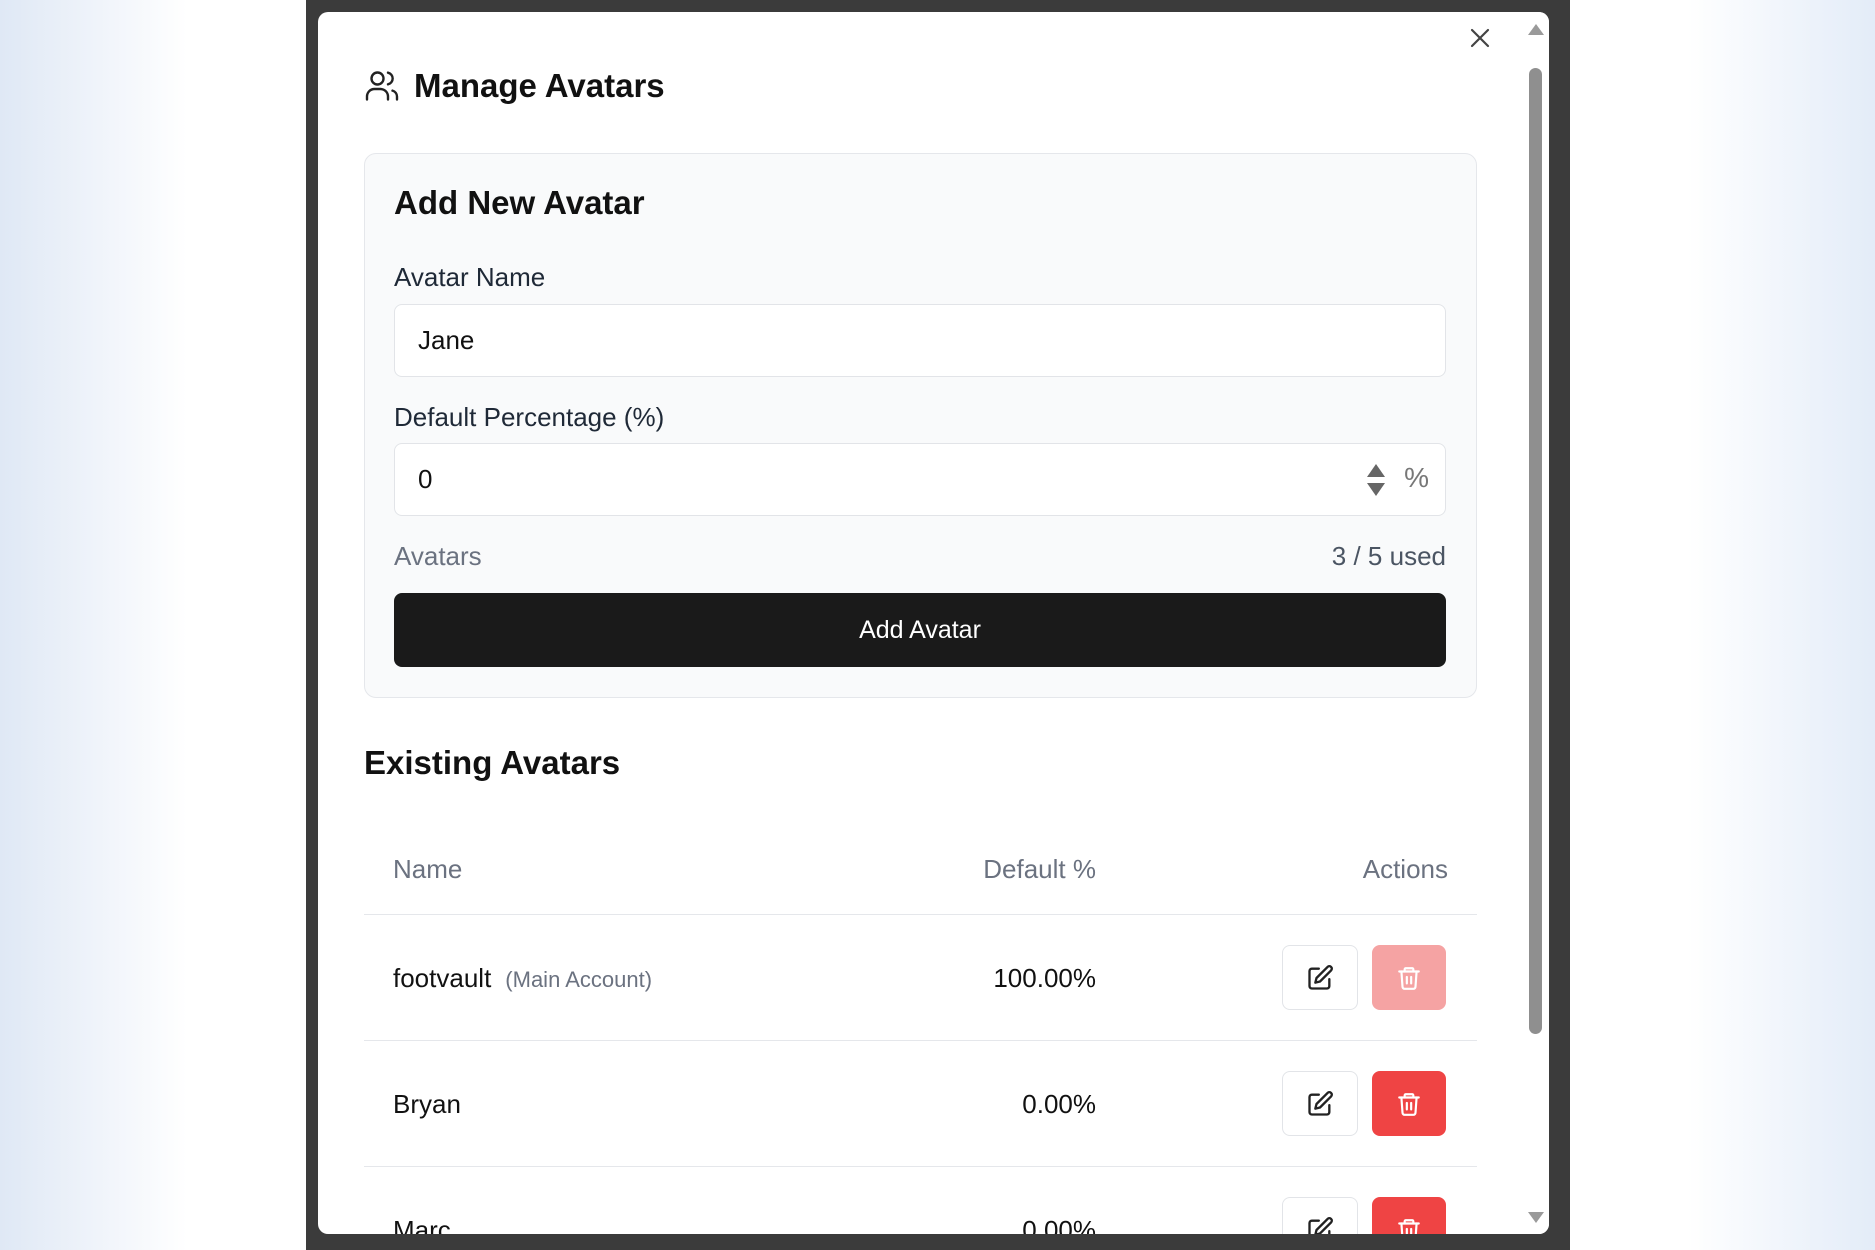  I want to click on default-percentage-label: Default Percentage (%), so click(529, 417).